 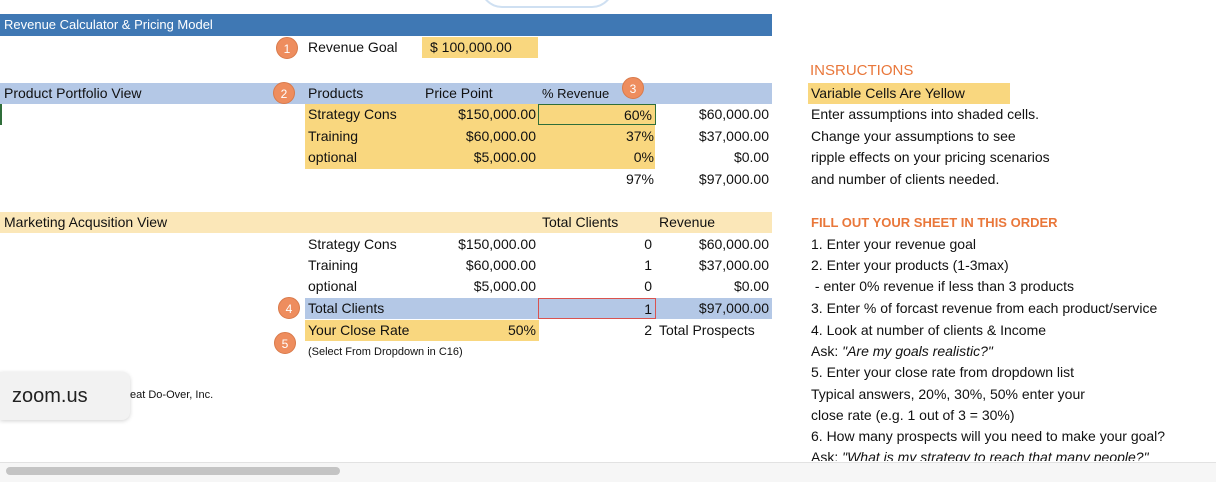 I want to click on step-badge-4: 4, so click(x=289, y=308).